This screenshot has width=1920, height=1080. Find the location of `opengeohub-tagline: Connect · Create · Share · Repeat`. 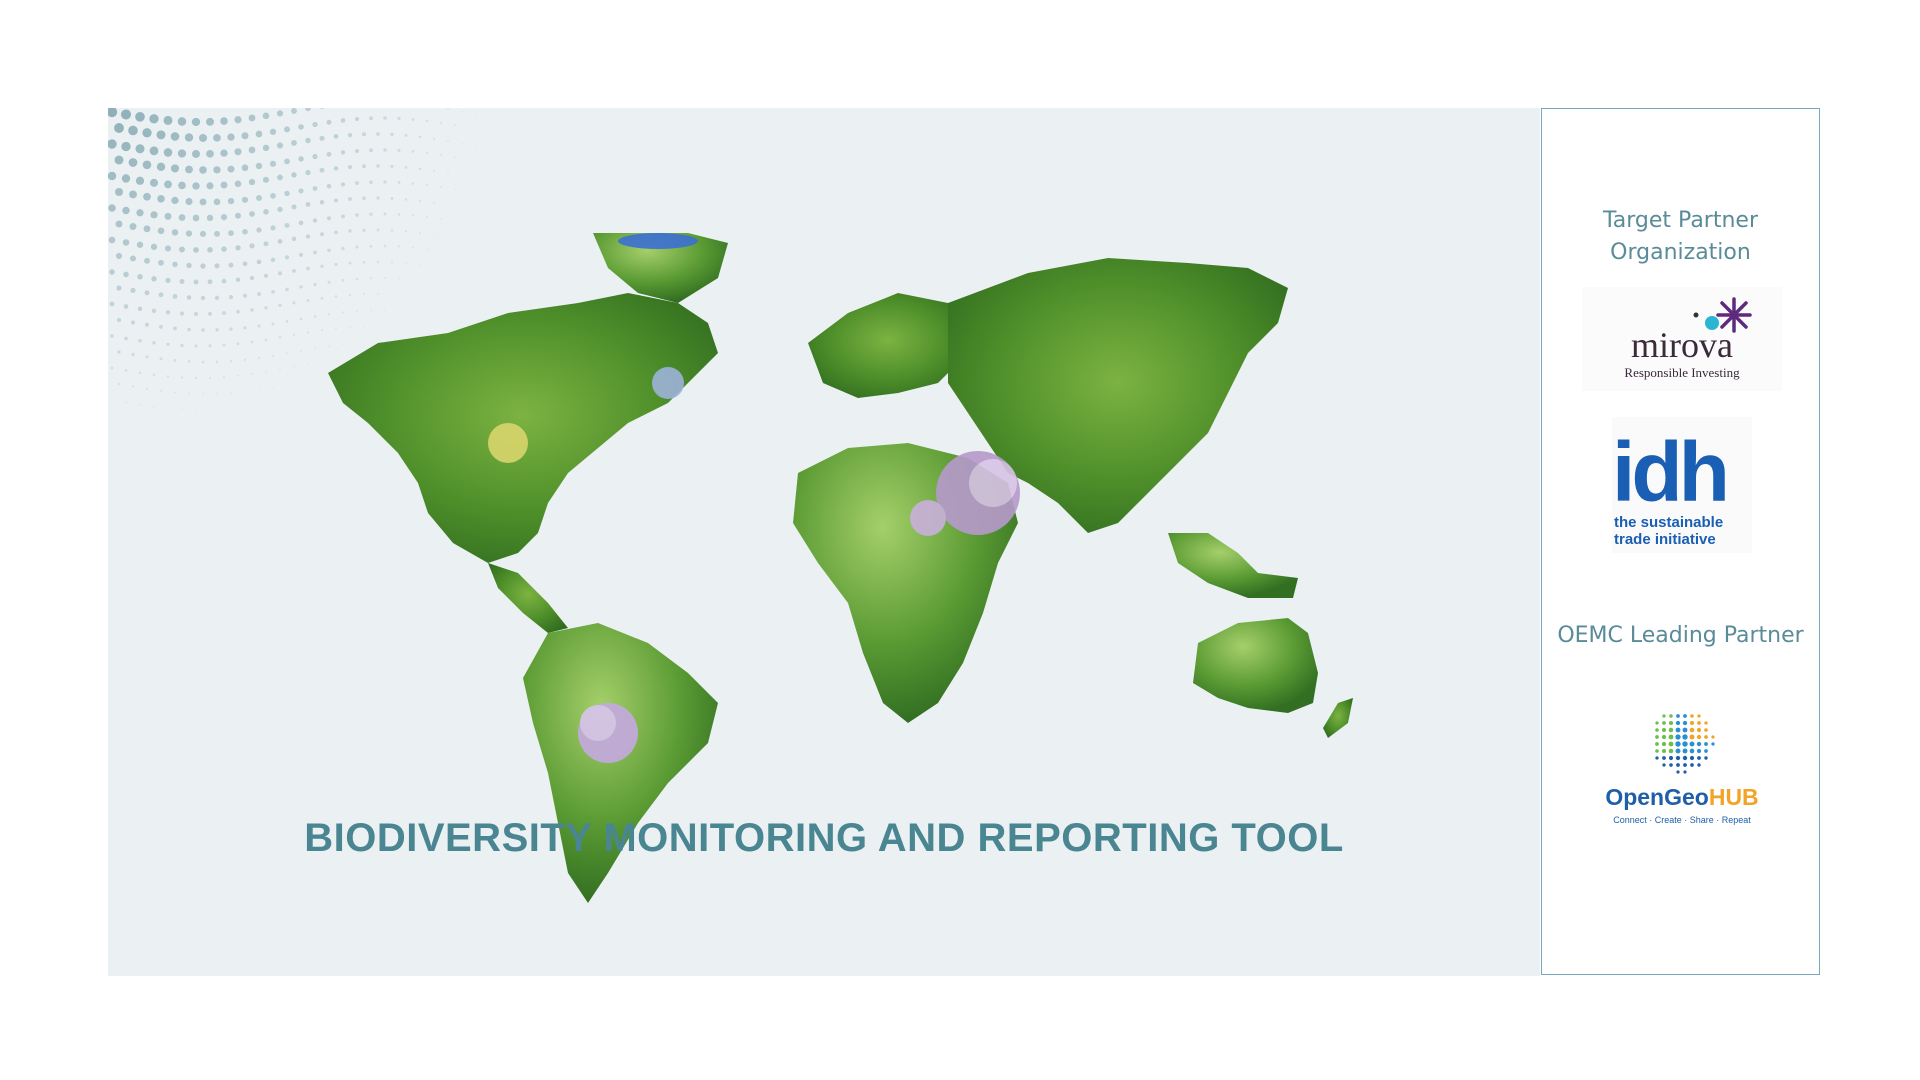

opengeohub-tagline: Connect · Create · Share · Repeat is located at coordinates (1682, 820).